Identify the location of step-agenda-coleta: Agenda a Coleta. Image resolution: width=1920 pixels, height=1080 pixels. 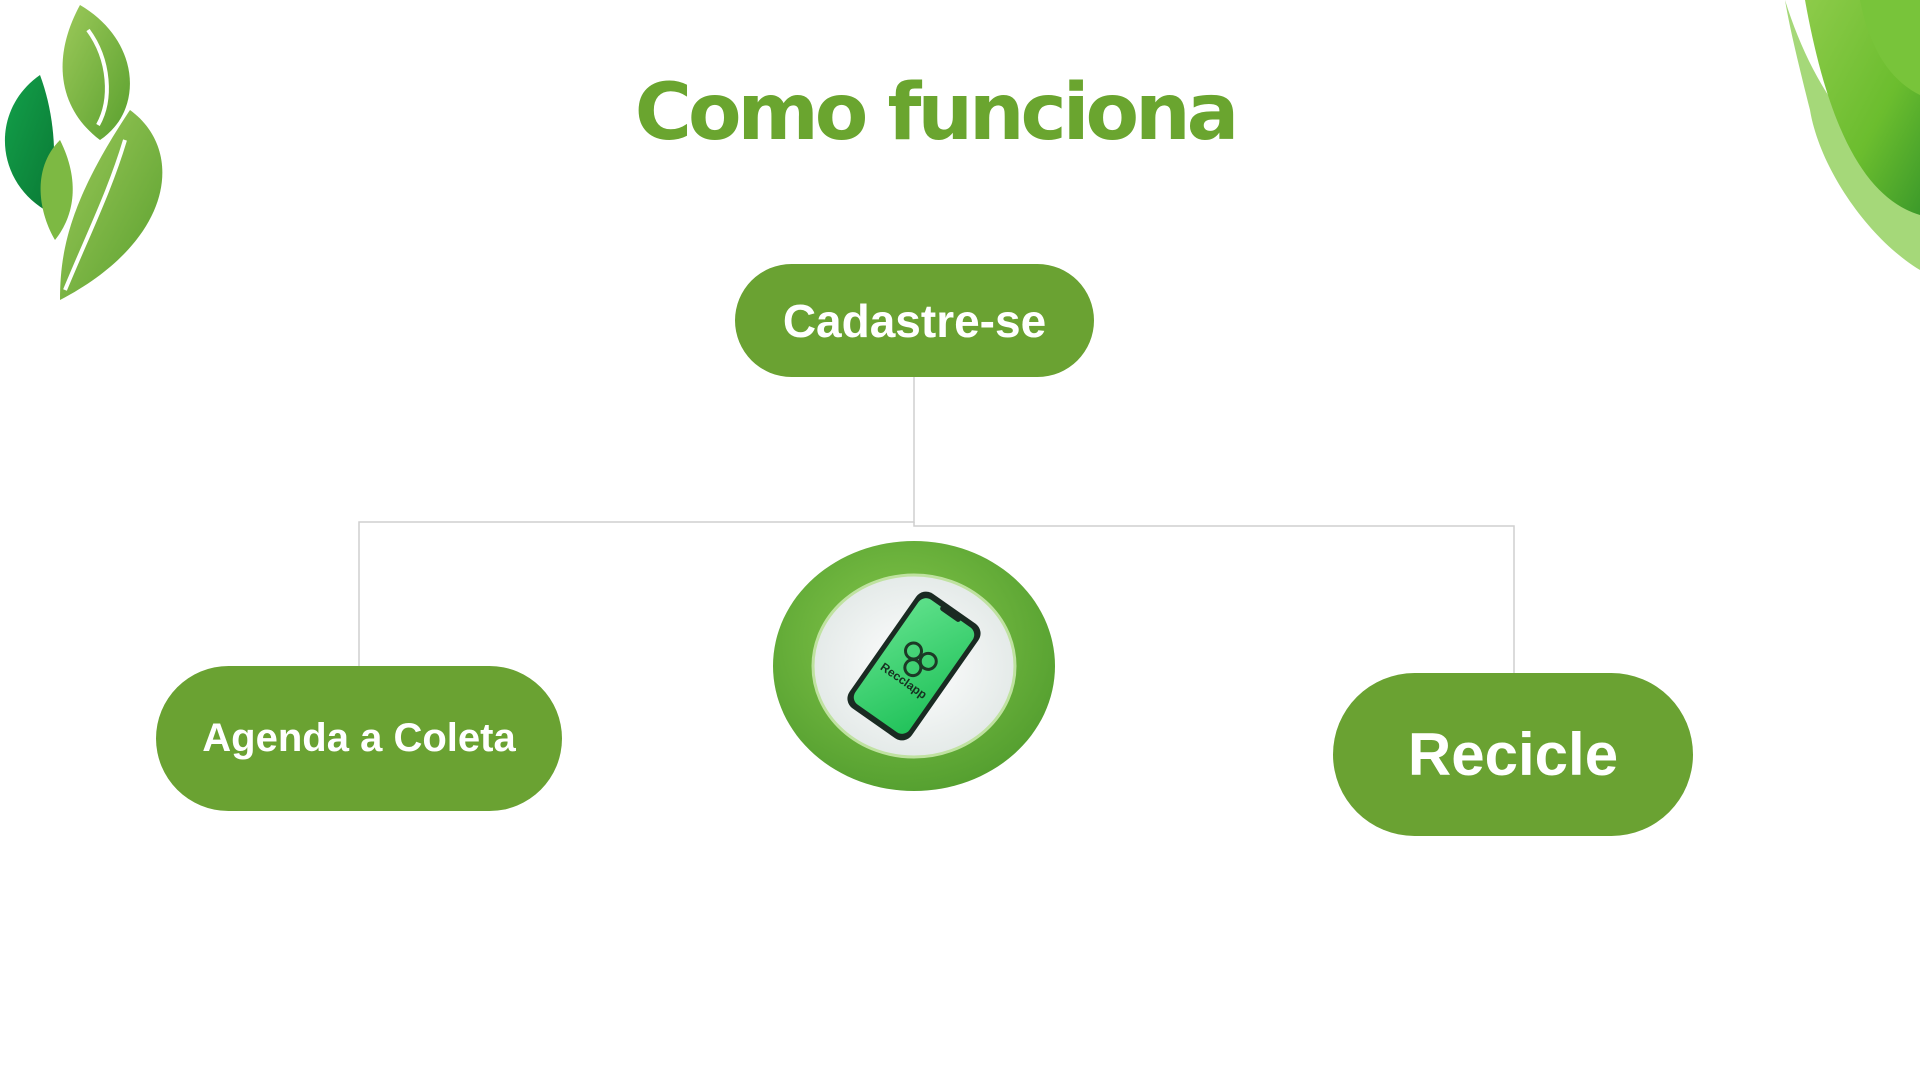
(359, 738).